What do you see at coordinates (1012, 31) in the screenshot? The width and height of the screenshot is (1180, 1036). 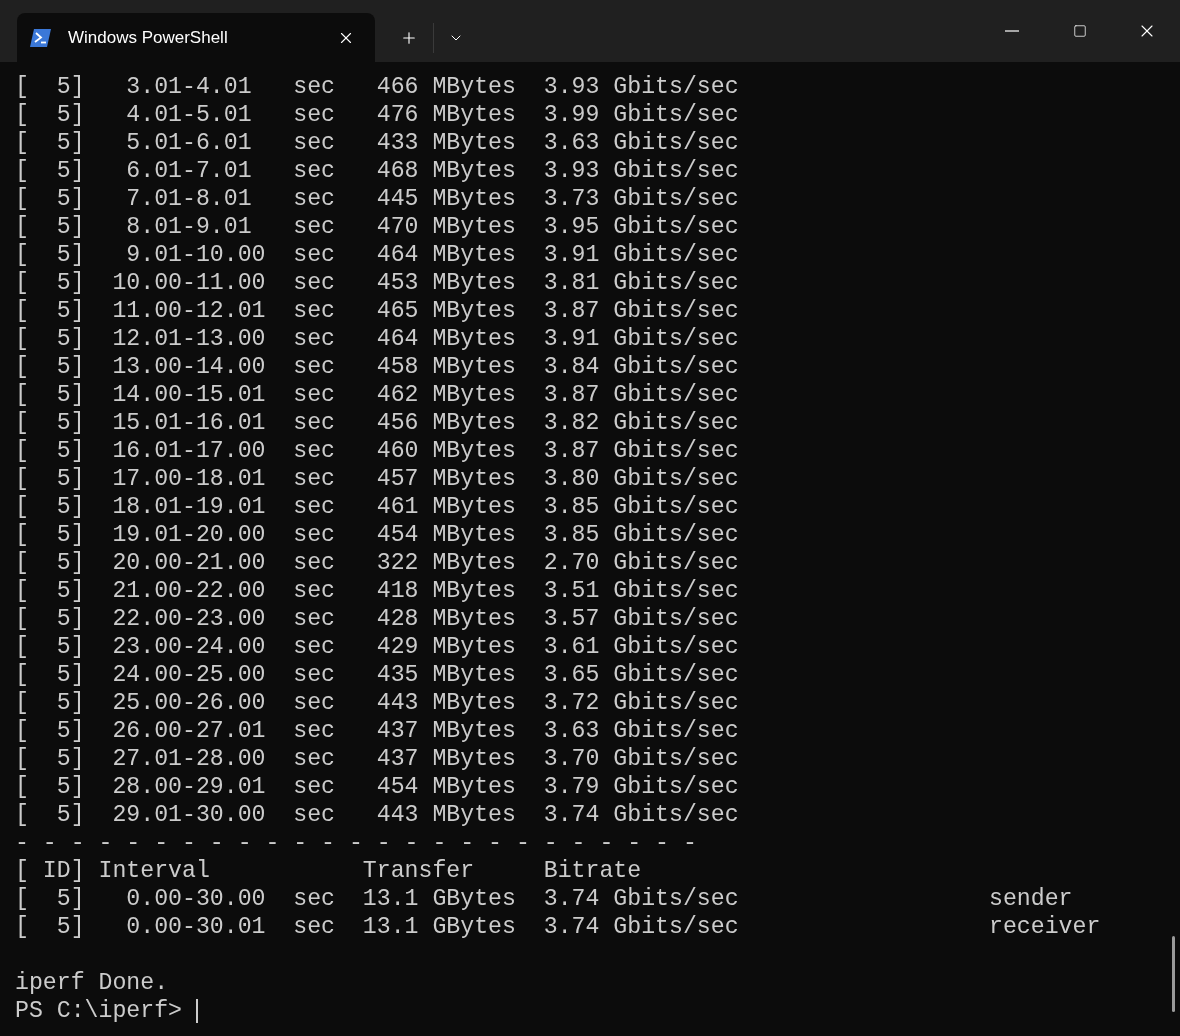 I see `minimize-icon` at bounding box center [1012, 31].